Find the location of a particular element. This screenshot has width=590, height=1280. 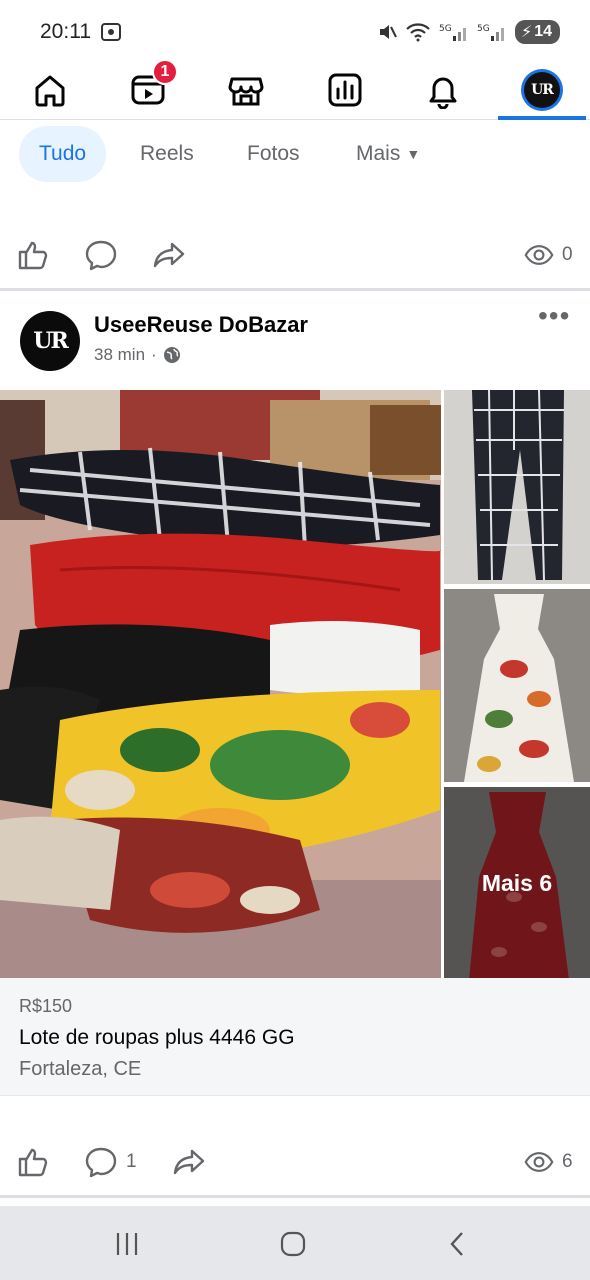

more-photos-overlay: Mais 6 is located at coordinates (517, 883).